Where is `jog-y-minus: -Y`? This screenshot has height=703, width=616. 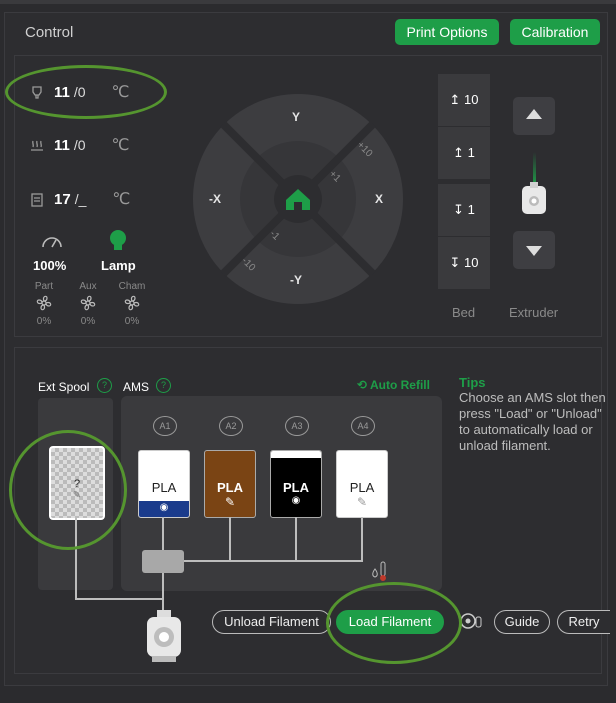
jog-y-minus: -Y is located at coordinates (296, 280).